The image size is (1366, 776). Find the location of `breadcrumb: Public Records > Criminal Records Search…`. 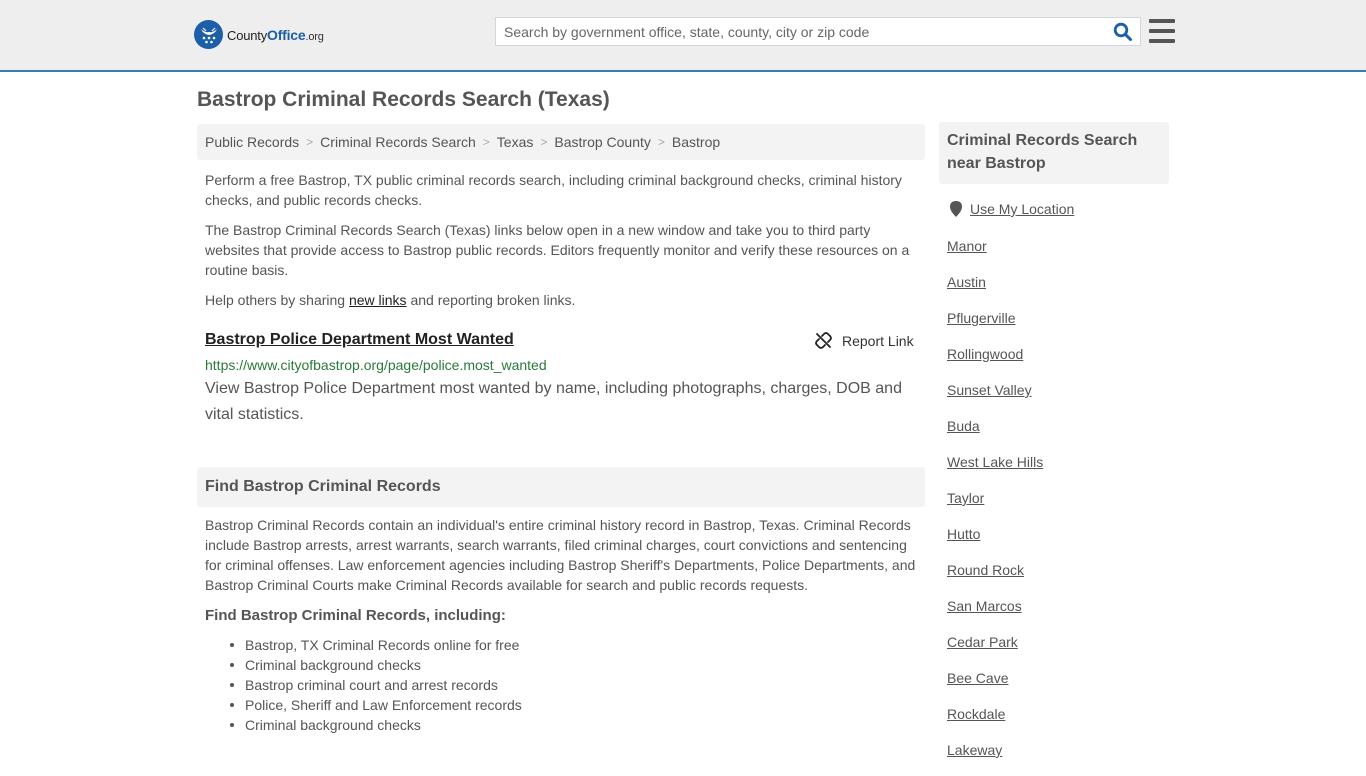

breadcrumb: Public Records > Criminal Records Search… is located at coordinates (561, 142).